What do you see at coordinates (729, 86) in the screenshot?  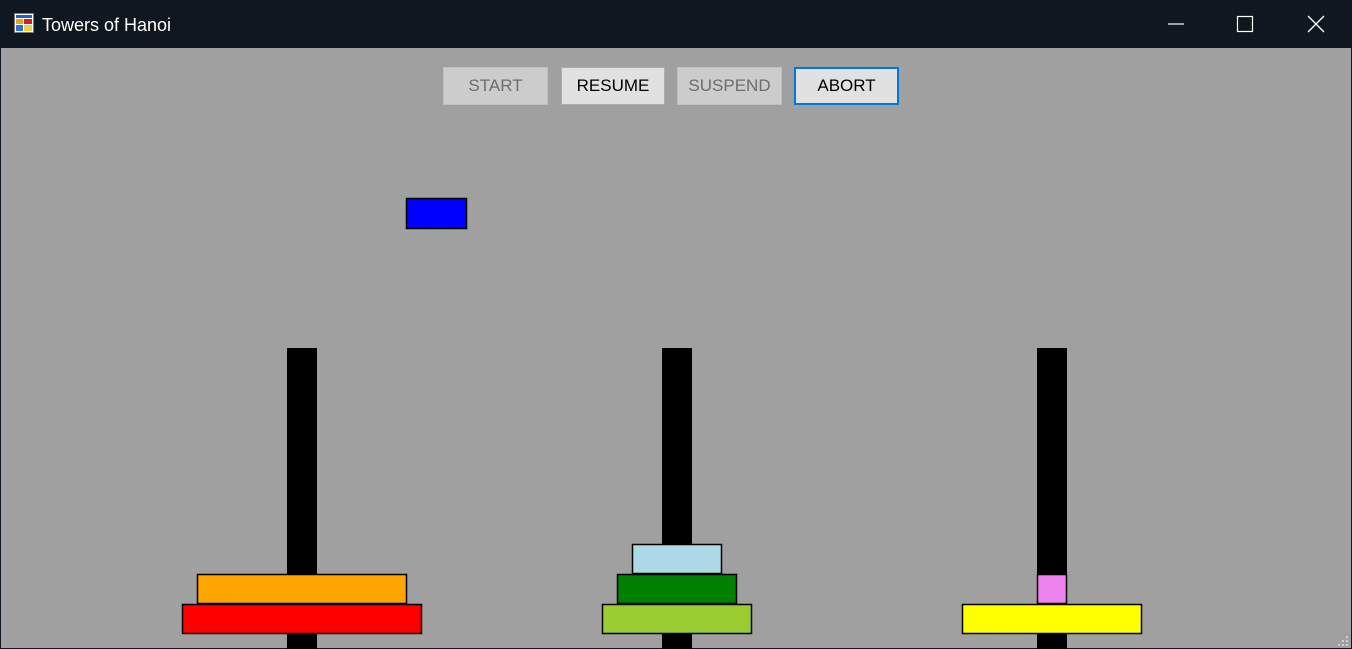 I see `suspend-button: SUSPEND` at bounding box center [729, 86].